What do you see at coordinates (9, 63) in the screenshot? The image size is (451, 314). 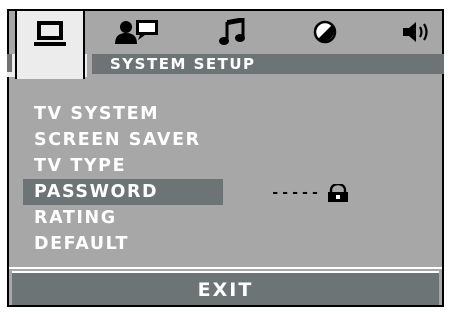 I see `title-bar-left-edge` at bounding box center [9, 63].